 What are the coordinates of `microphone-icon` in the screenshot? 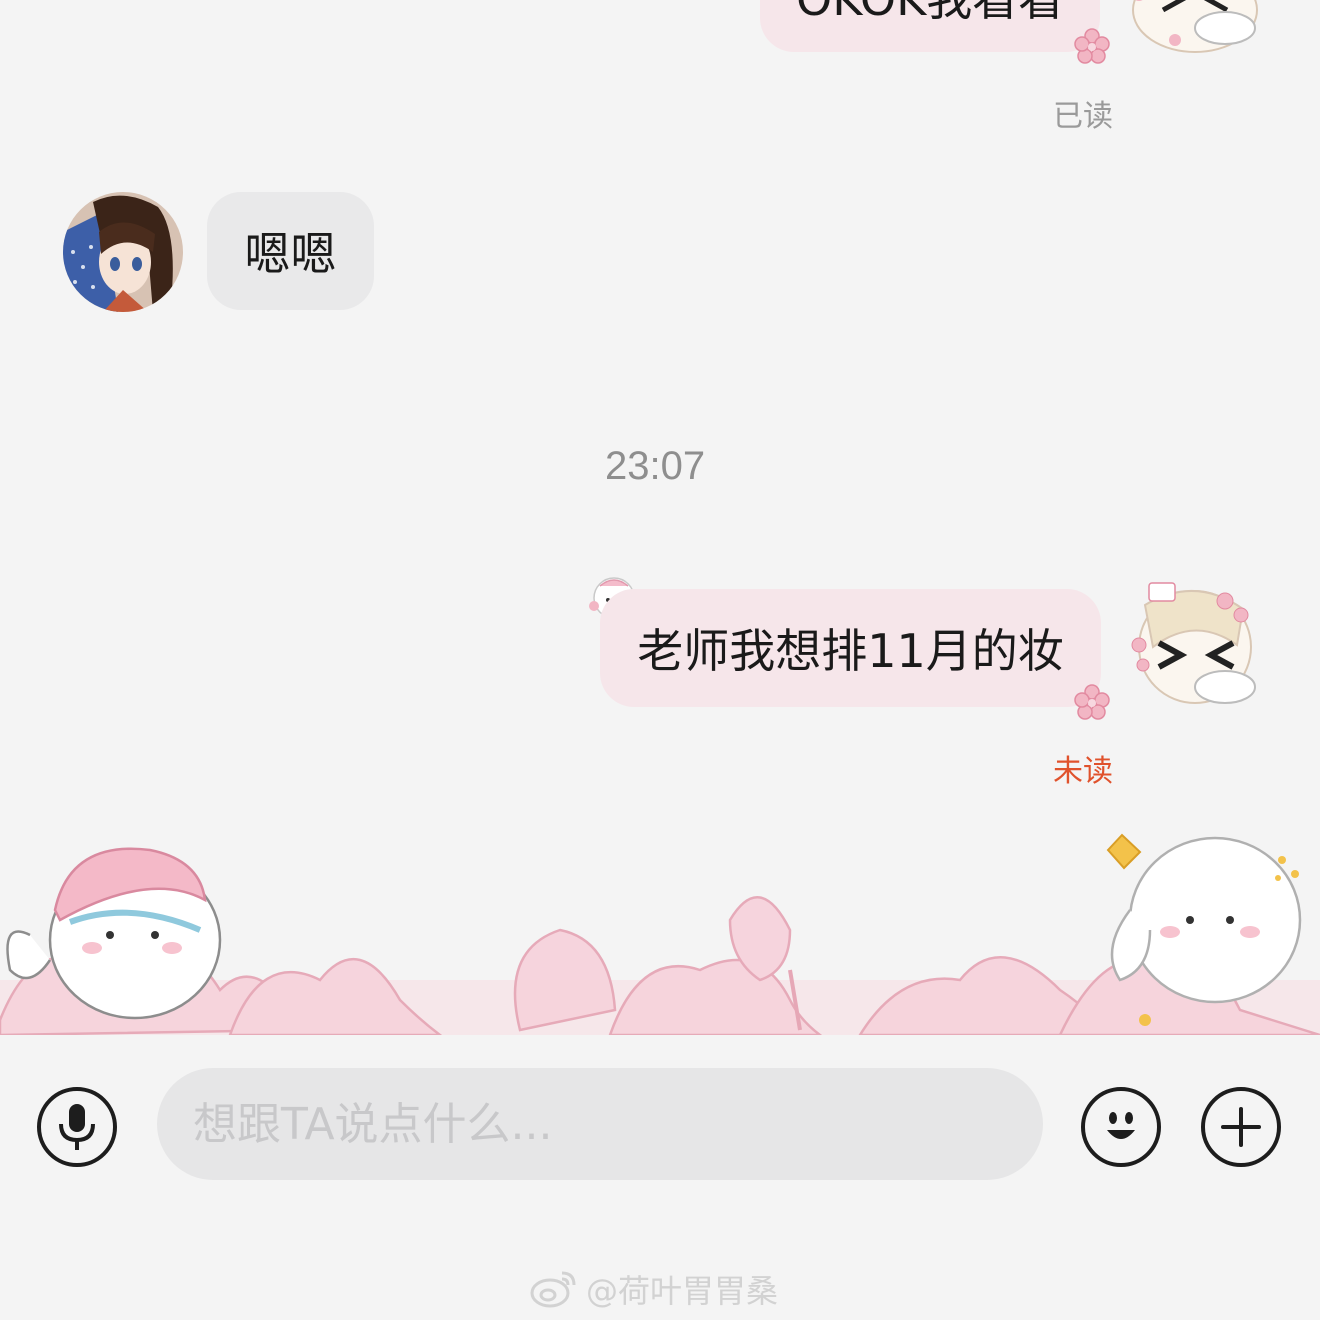 It's located at (77, 1127).